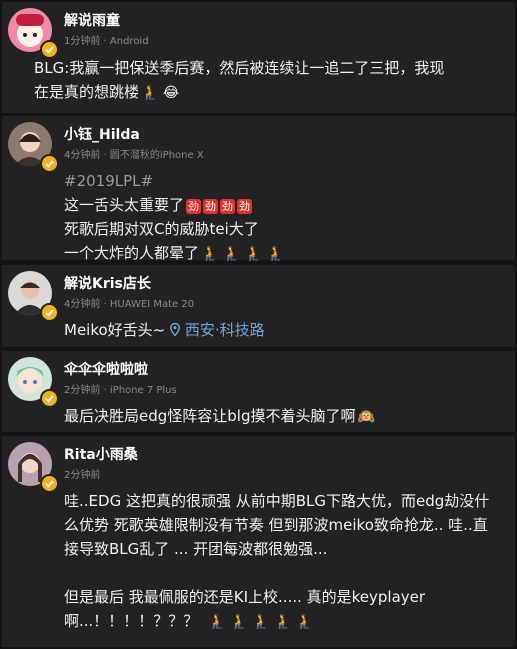  Describe the element at coordinates (102, 134) in the screenshot. I see `username: 小钰_Hilda` at that location.